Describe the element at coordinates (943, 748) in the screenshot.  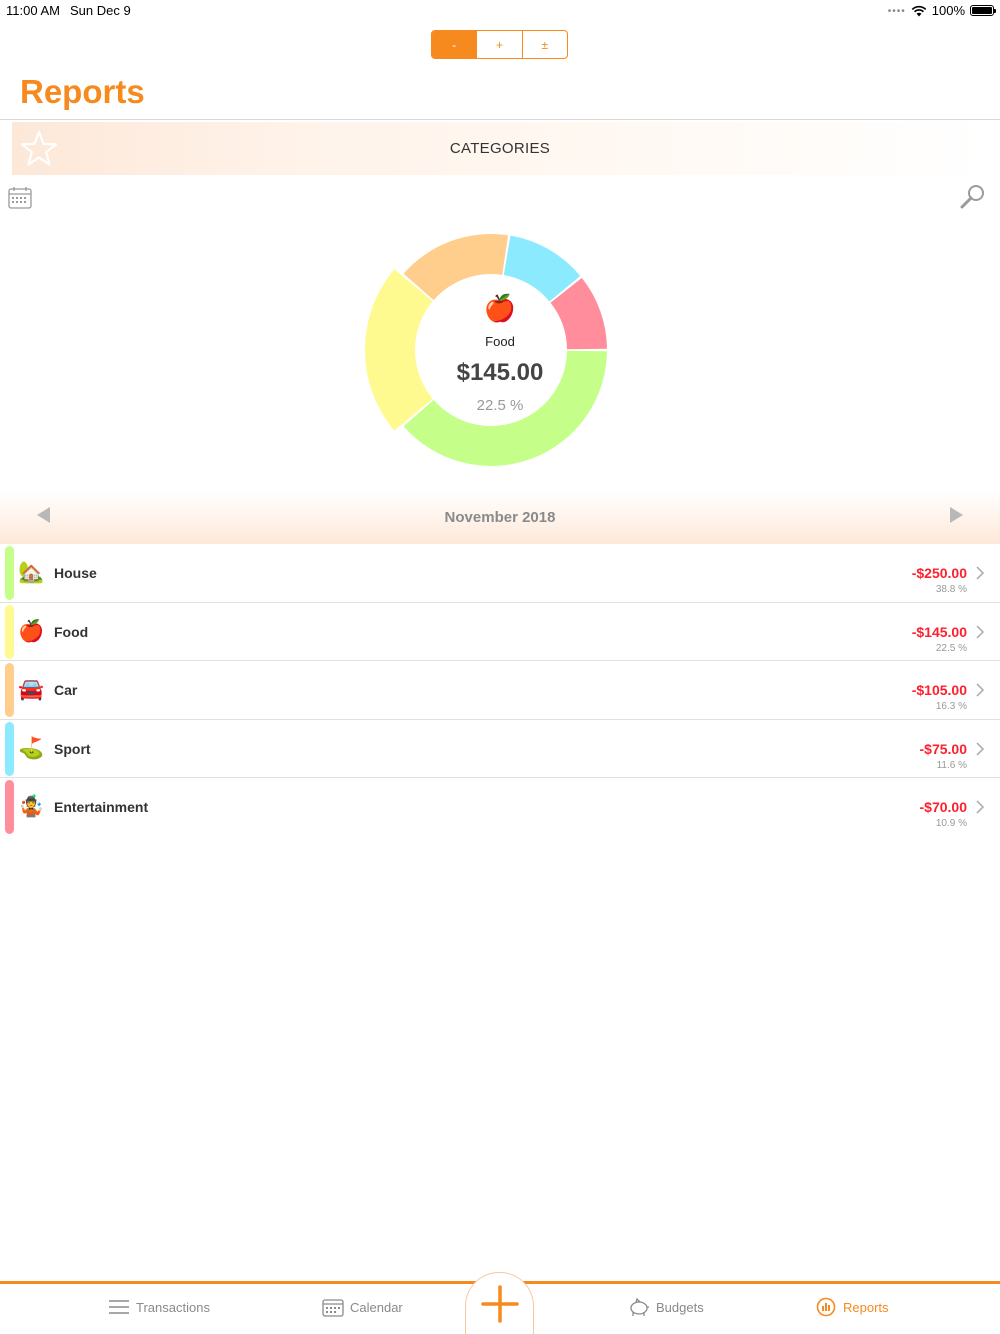
I see `category-amount: -$75.00` at that location.